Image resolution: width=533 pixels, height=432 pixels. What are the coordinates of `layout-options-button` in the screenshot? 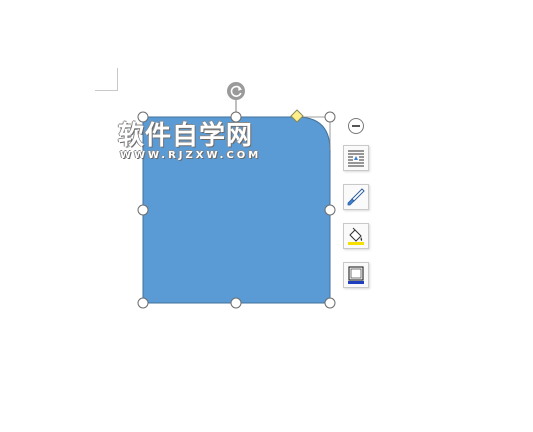 It's located at (356, 158).